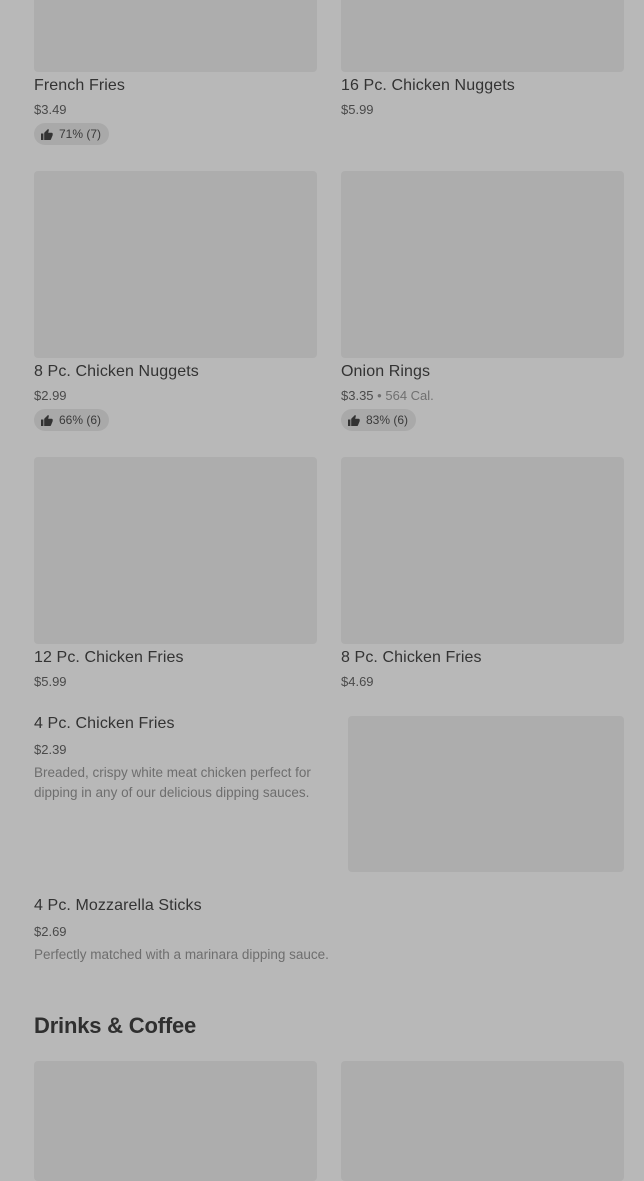 The height and width of the screenshot is (1181, 644). I want to click on 8-pc-chicken-nuggets-rating: 66% (6), so click(80, 420).